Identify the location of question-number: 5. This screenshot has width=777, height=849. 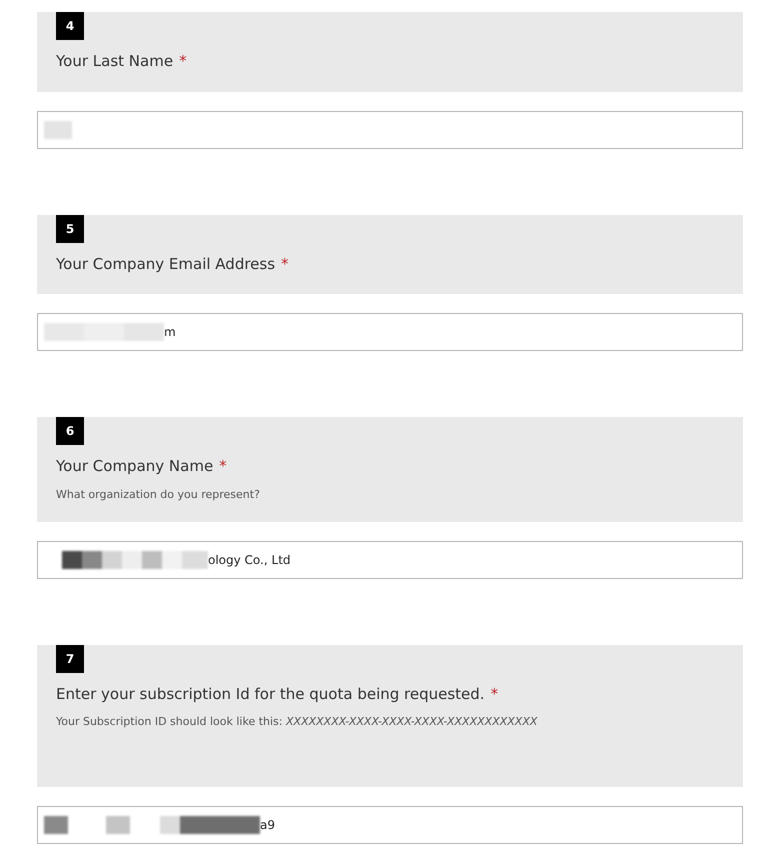
(70, 228).